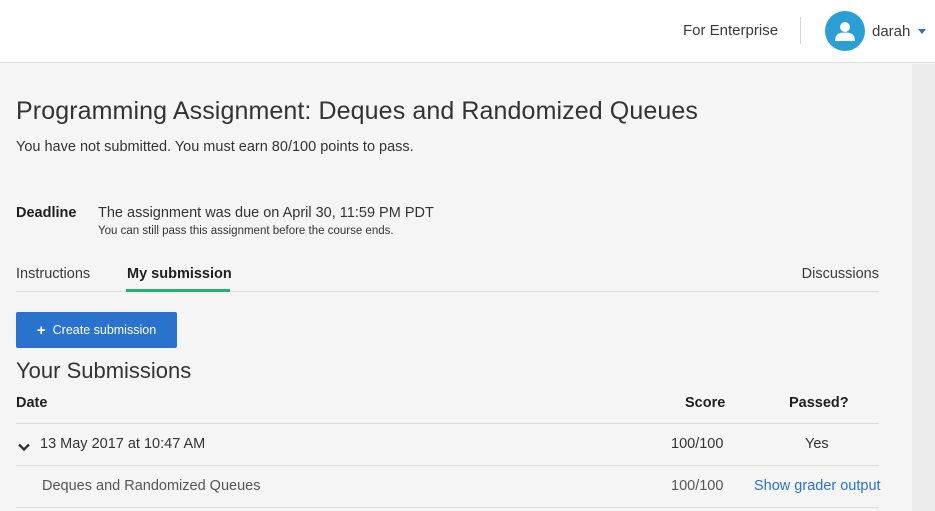 This screenshot has height=511, width=935. What do you see at coordinates (24, 448) in the screenshot?
I see `chevron-down-icon` at bounding box center [24, 448].